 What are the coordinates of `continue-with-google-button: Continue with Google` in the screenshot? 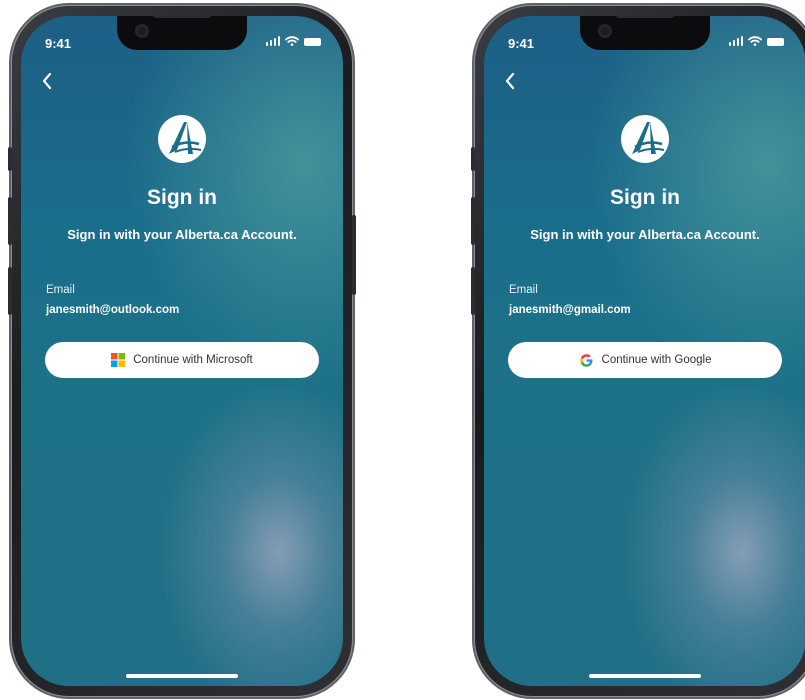 It's located at (645, 360).